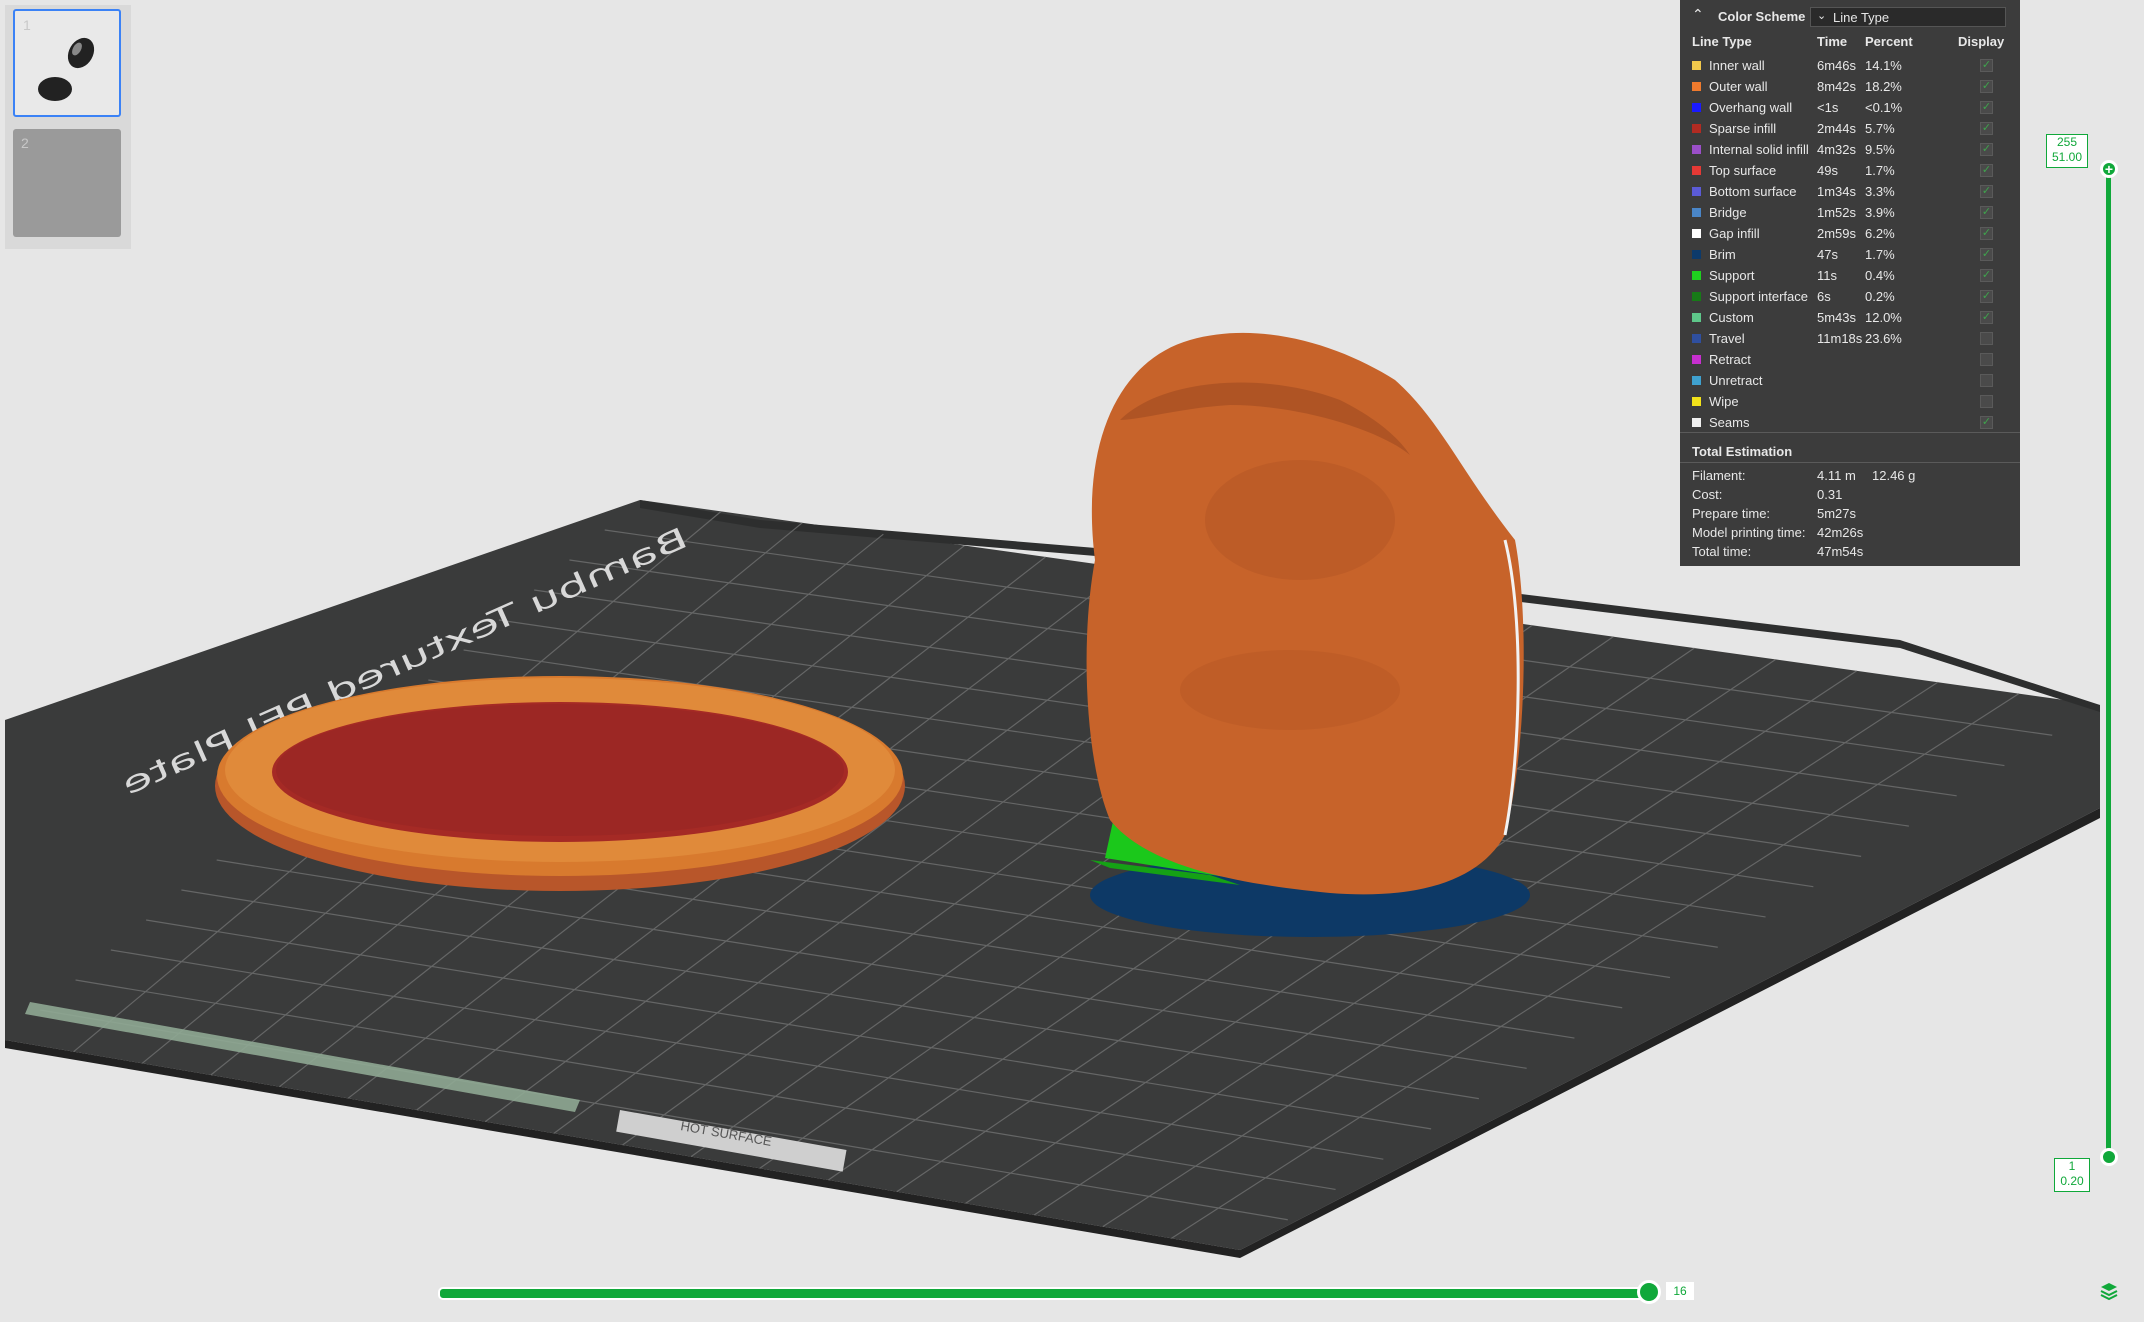 The image size is (2144, 1322). Describe the element at coordinates (1828, 107) in the screenshot. I see `line-type-time: <1s` at that location.